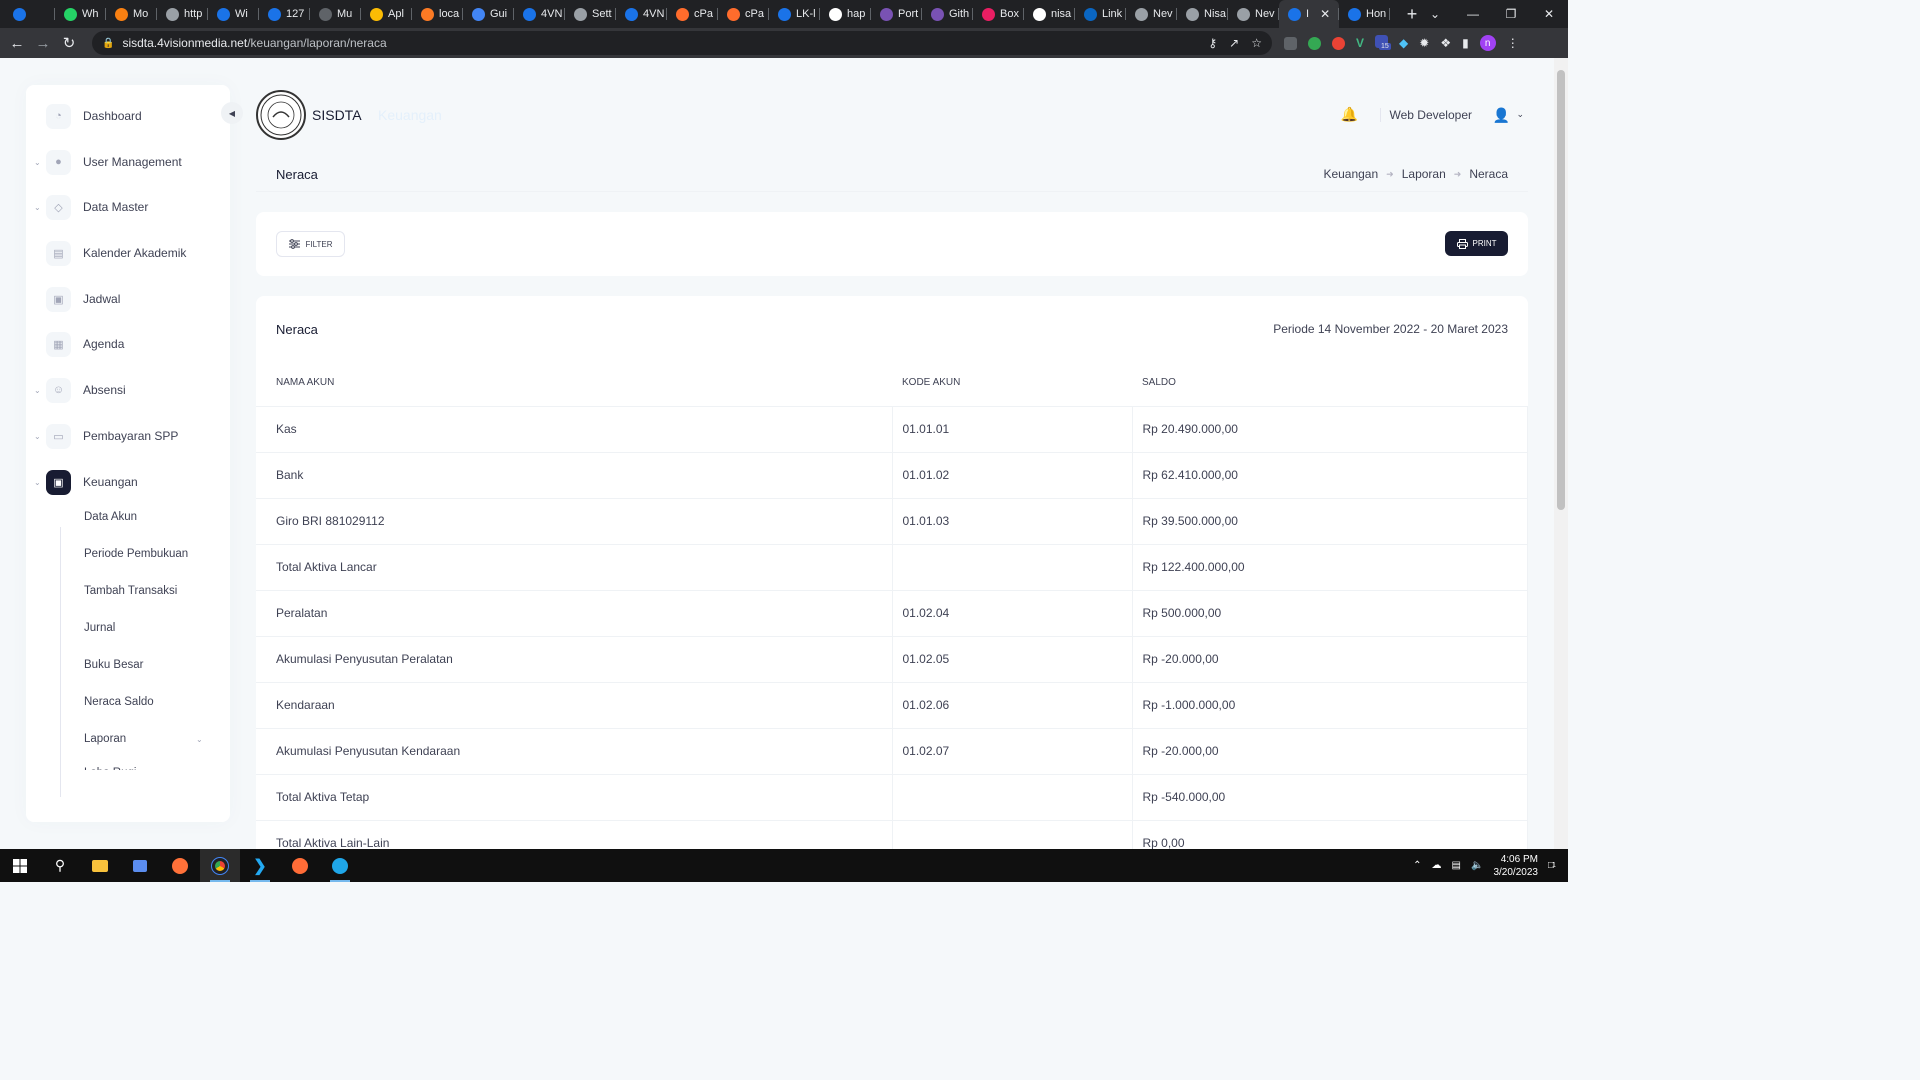 The height and width of the screenshot is (1080, 1920). What do you see at coordinates (340, 865) in the screenshot?
I see `edge-dev-icon` at bounding box center [340, 865].